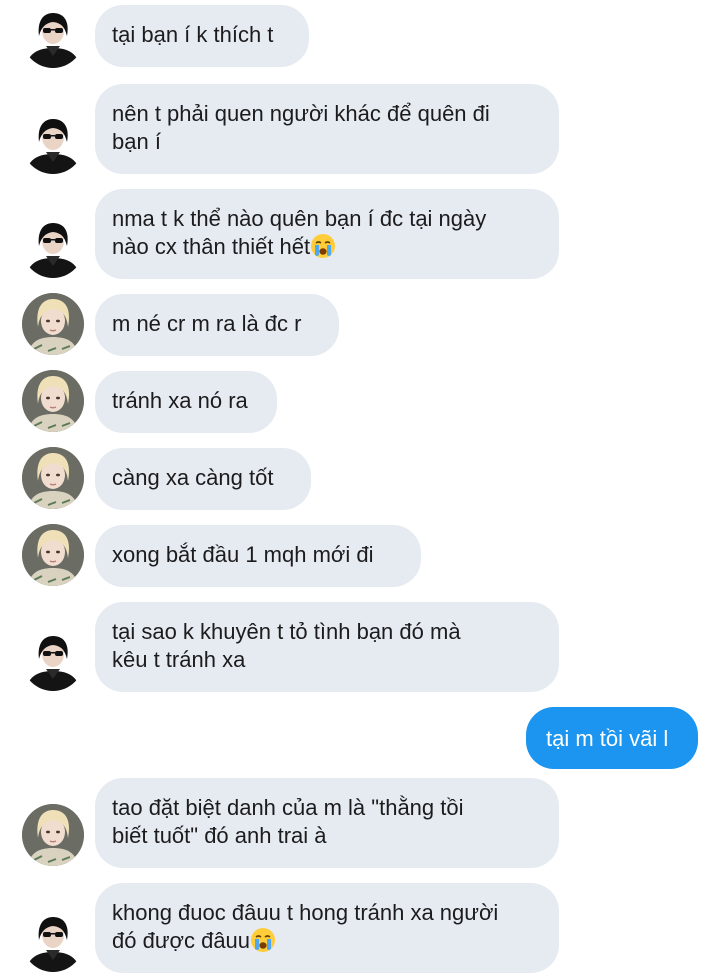 The image size is (720, 980). What do you see at coordinates (136, 141) in the screenshot?
I see `message-text: bạn í` at bounding box center [136, 141].